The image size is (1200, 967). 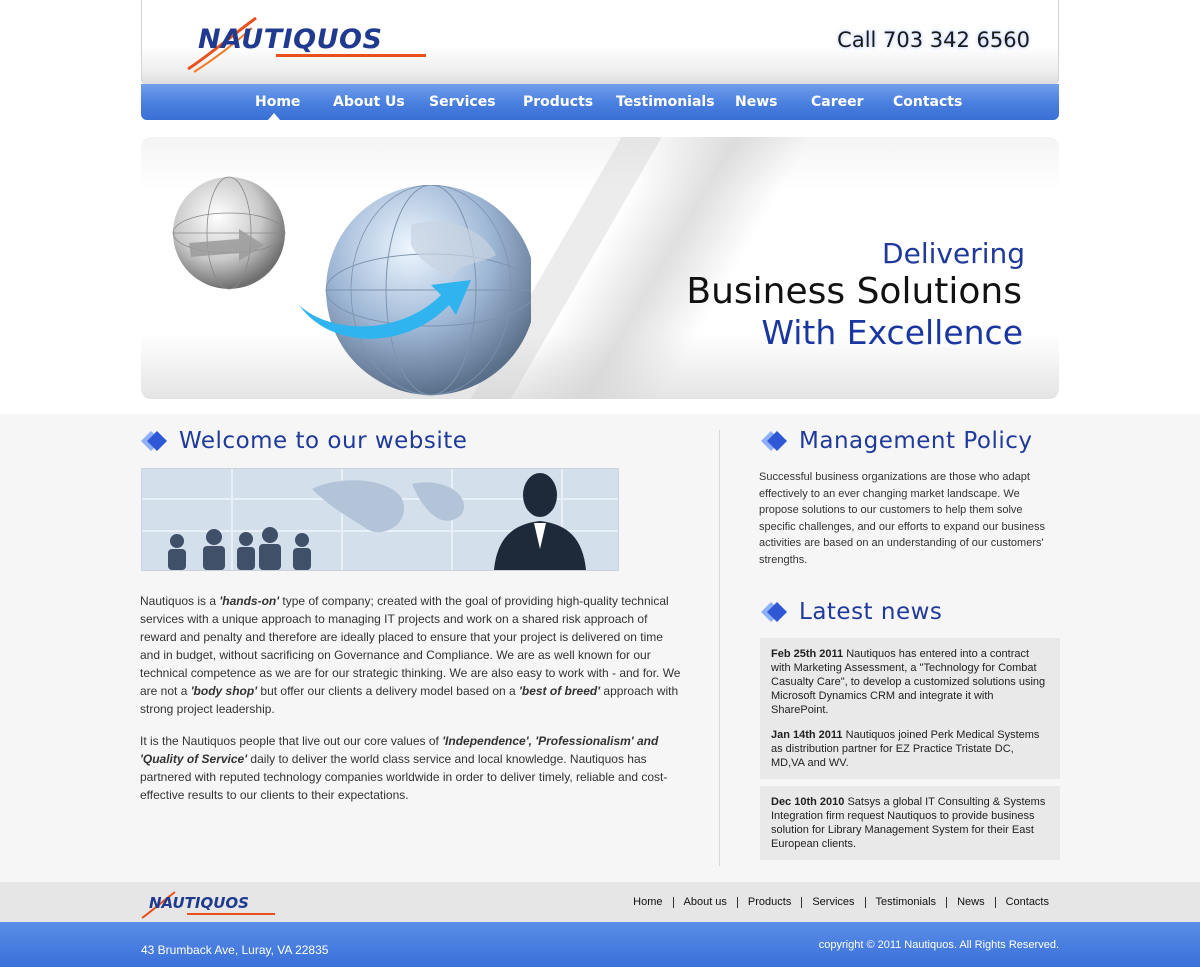 What do you see at coordinates (199, 903) in the screenshot?
I see `footer-logo-text: NAUTIQUOS` at bounding box center [199, 903].